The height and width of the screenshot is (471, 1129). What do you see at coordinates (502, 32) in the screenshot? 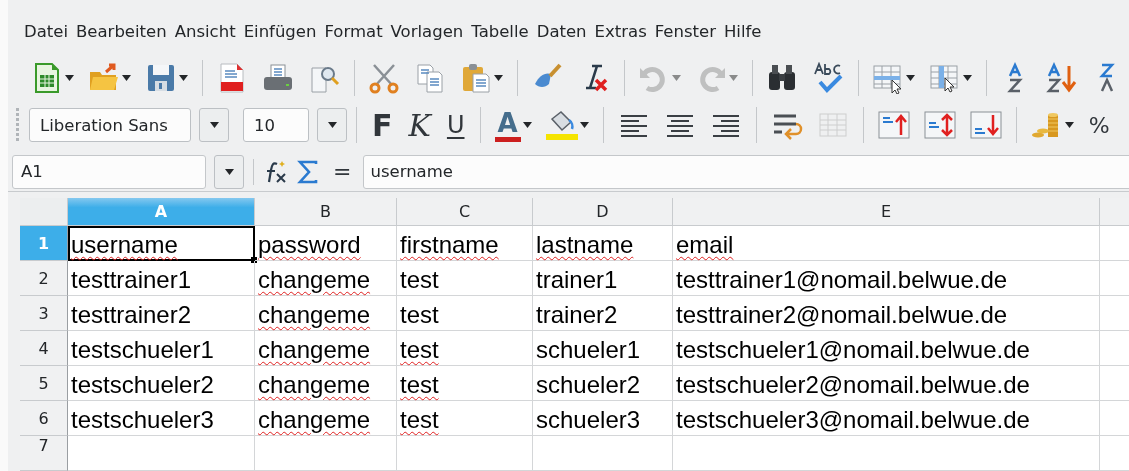
I see `menu-item: Tabelle` at bounding box center [502, 32].